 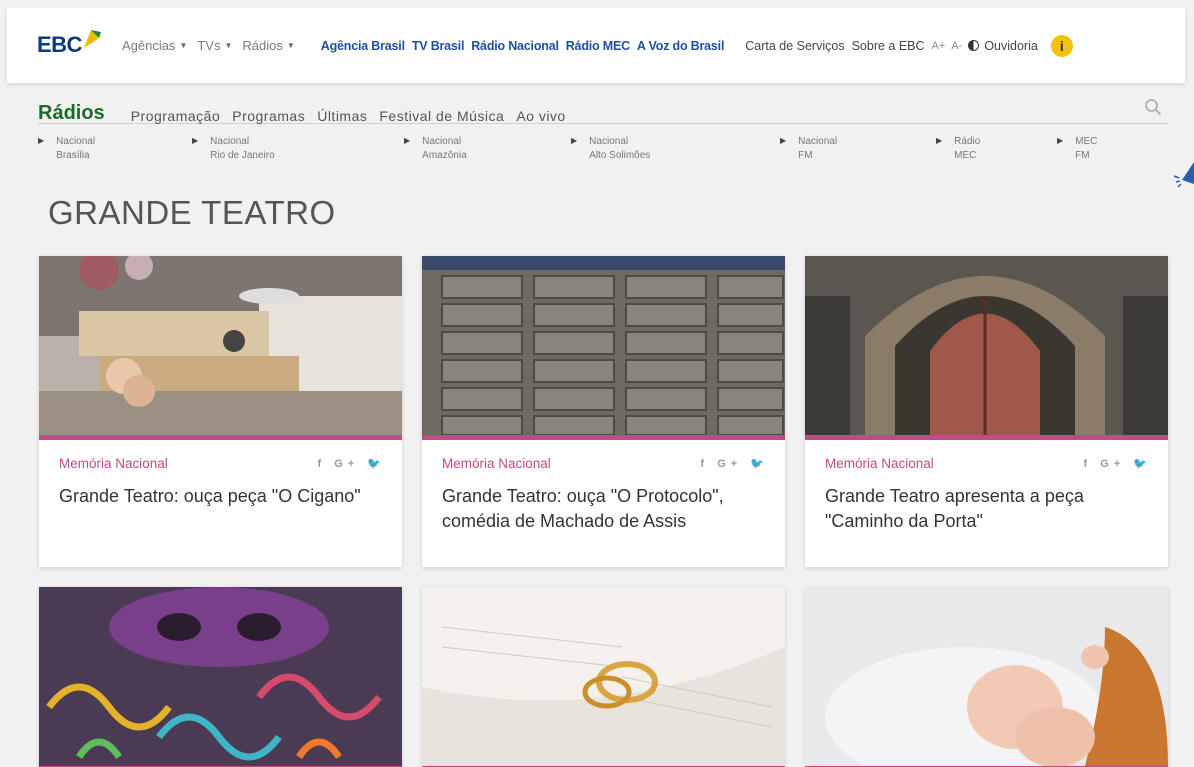 I want to click on dropdown-tvs: TVs ▼, so click(x=214, y=45).